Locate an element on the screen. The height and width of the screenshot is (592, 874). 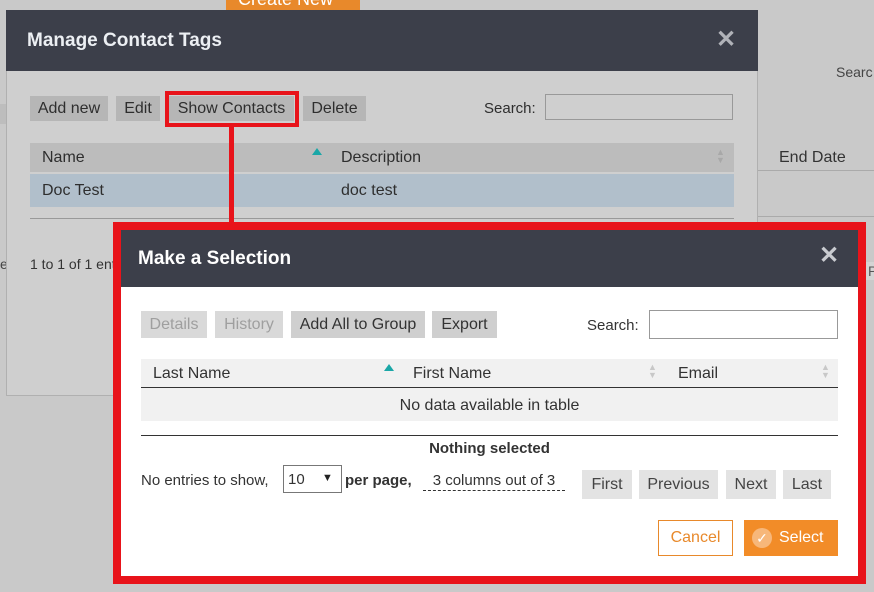
previous-page-button: Previous is located at coordinates (678, 484).